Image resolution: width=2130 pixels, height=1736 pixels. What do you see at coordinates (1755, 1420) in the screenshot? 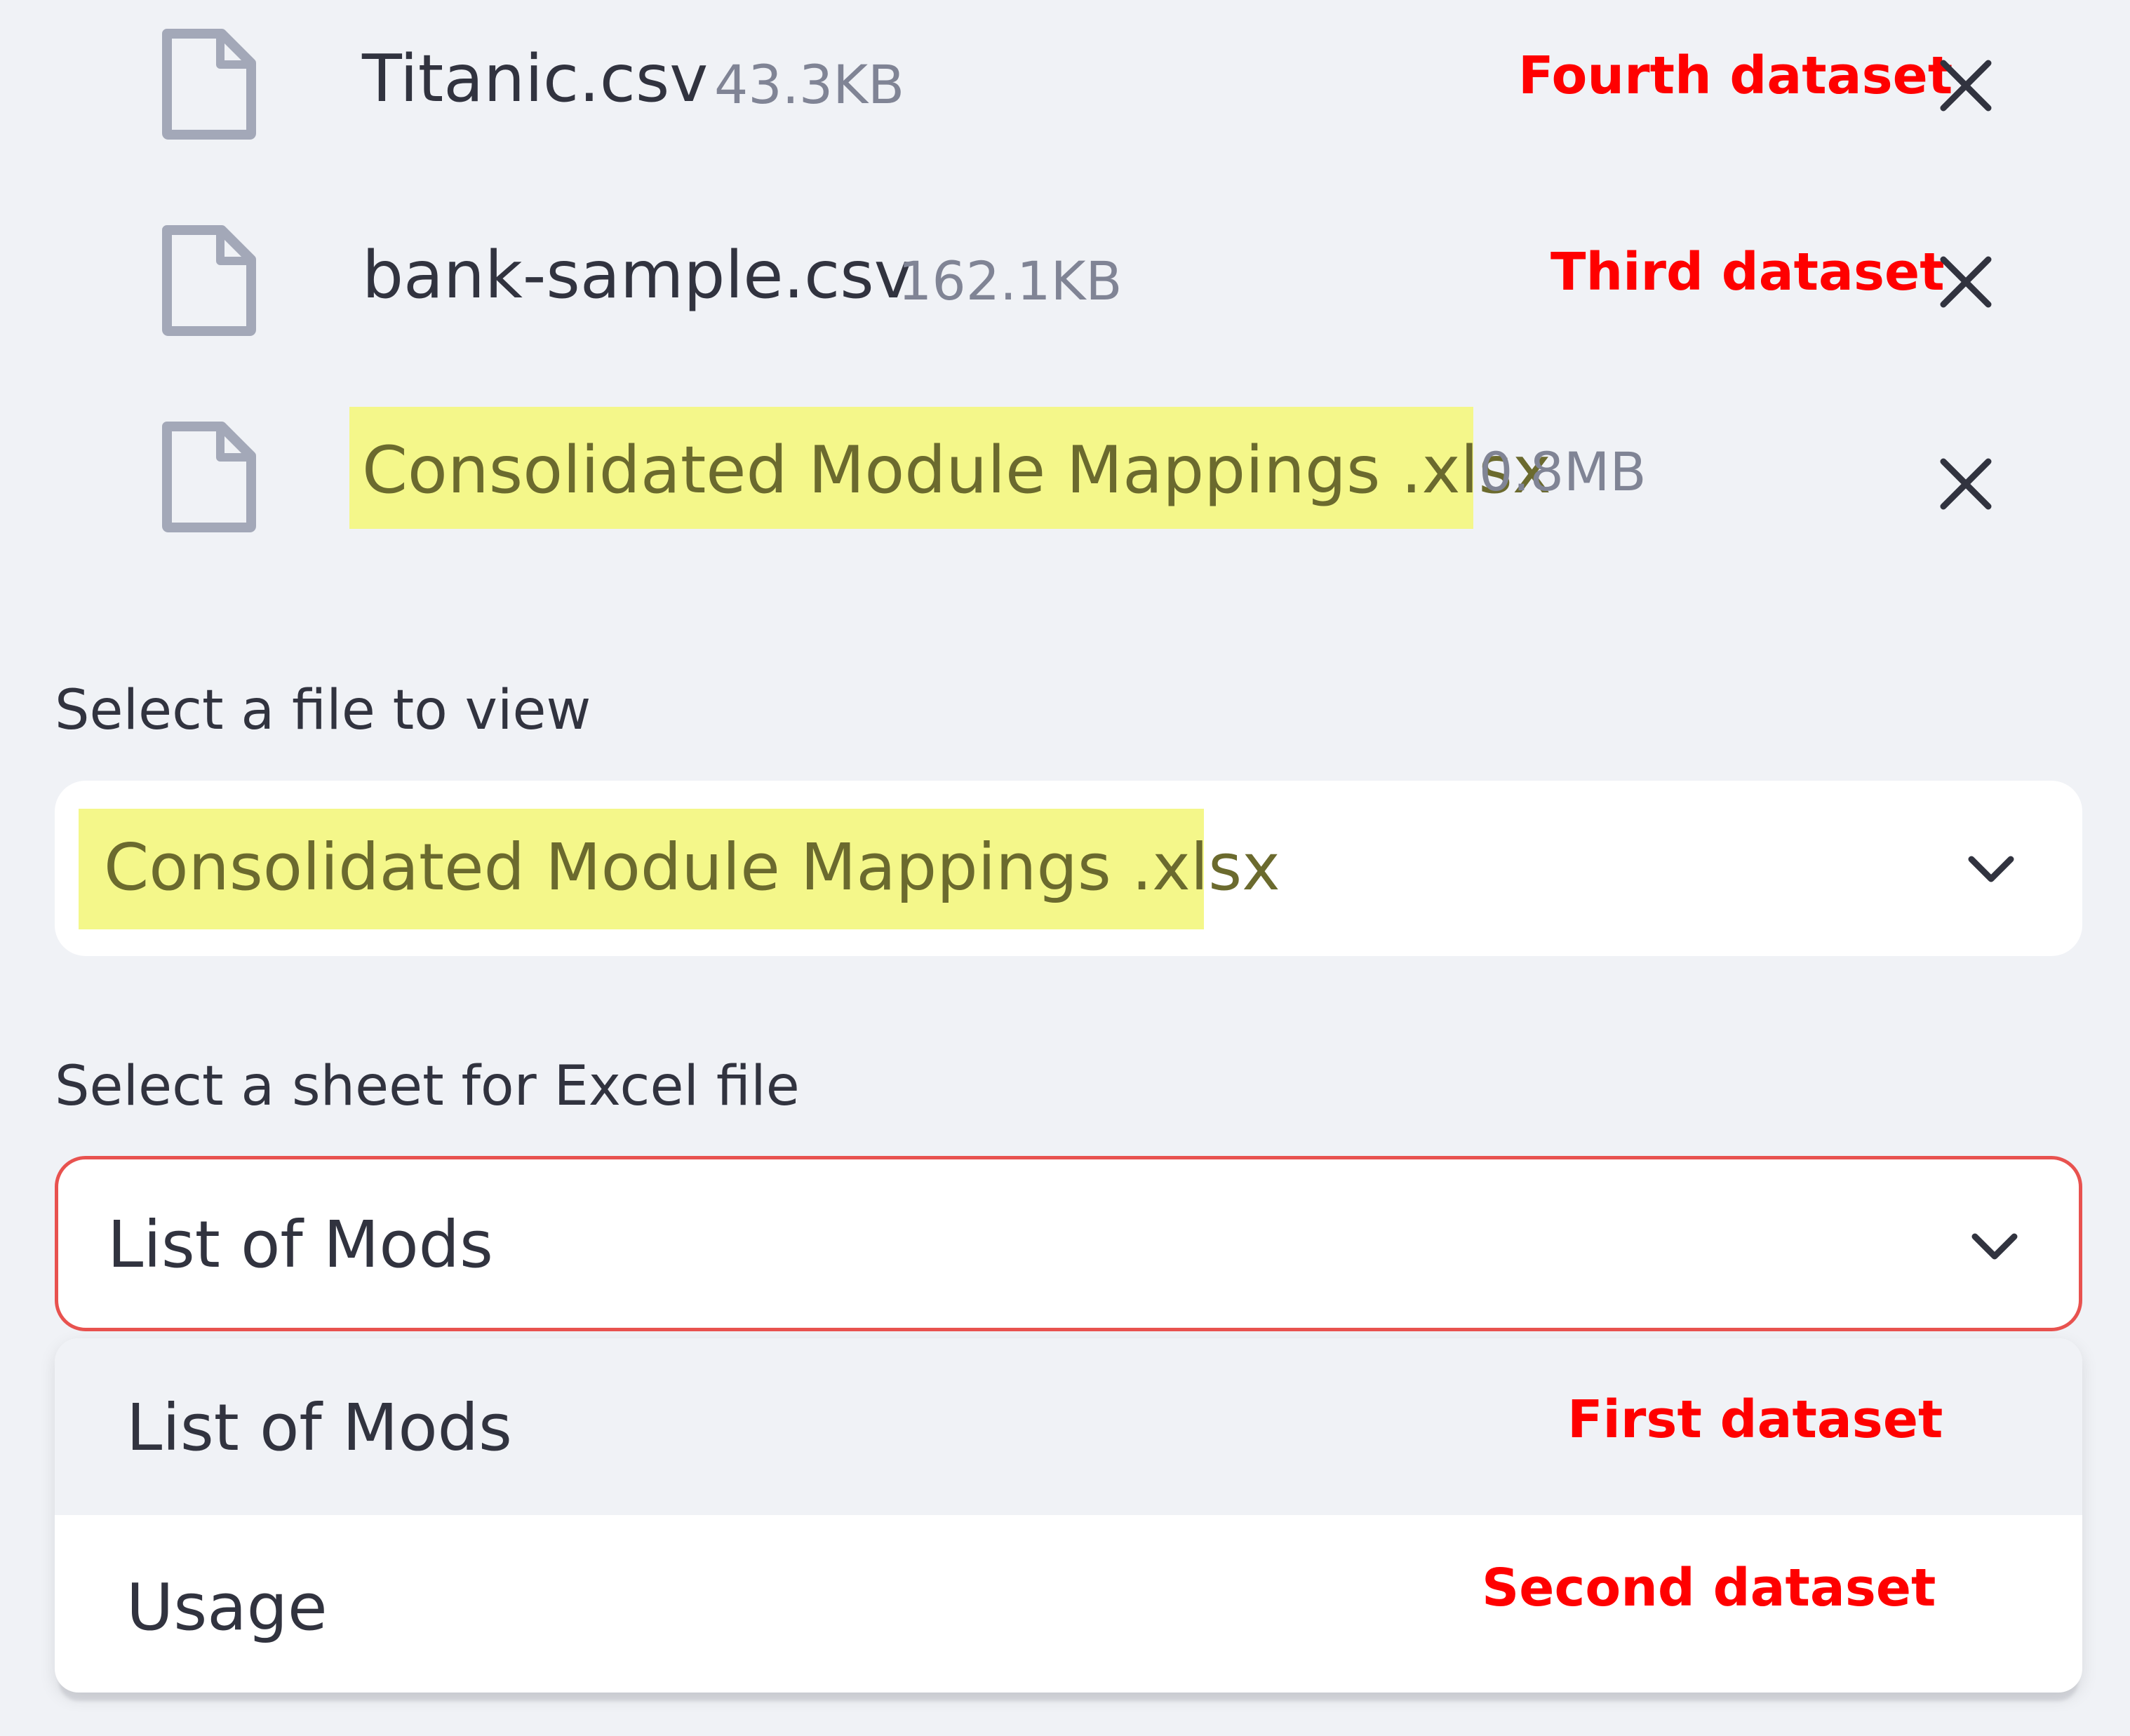
I see `annotation-label: First dataset` at bounding box center [1755, 1420].